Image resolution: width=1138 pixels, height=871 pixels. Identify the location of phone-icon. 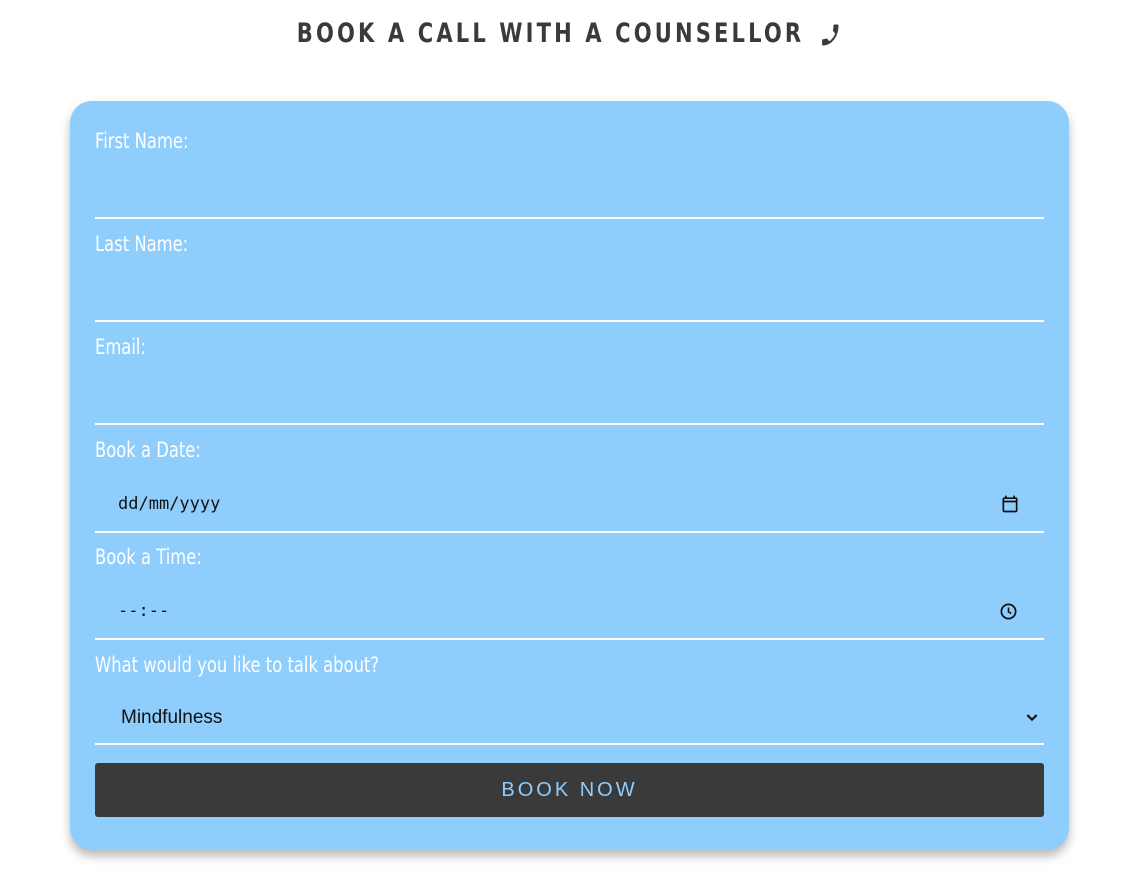
(830, 34).